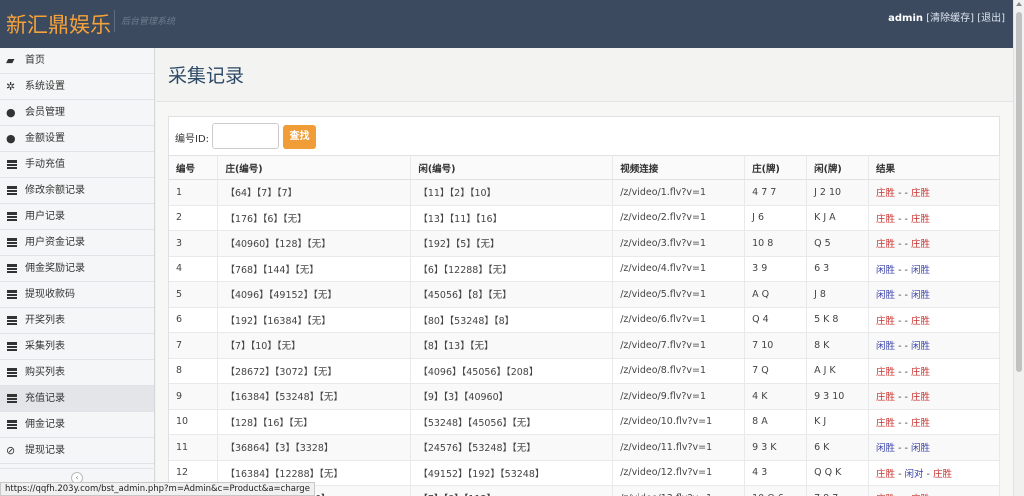 The image size is (1024, 496). I want to click on table-header-row: 编号 庄(编号) 闲(编号) 视频连接 庄(牌) 闲(牌) 结果, so click(584, 167).